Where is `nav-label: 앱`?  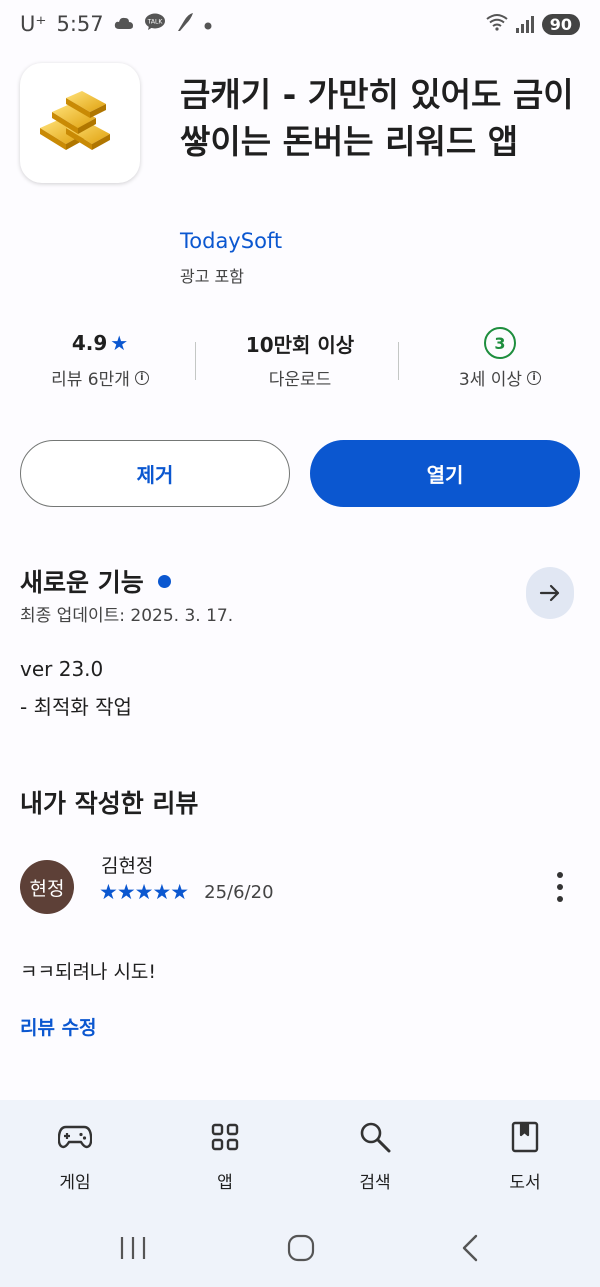
nav-label: 앱 is located at coordinates (225, 1183).